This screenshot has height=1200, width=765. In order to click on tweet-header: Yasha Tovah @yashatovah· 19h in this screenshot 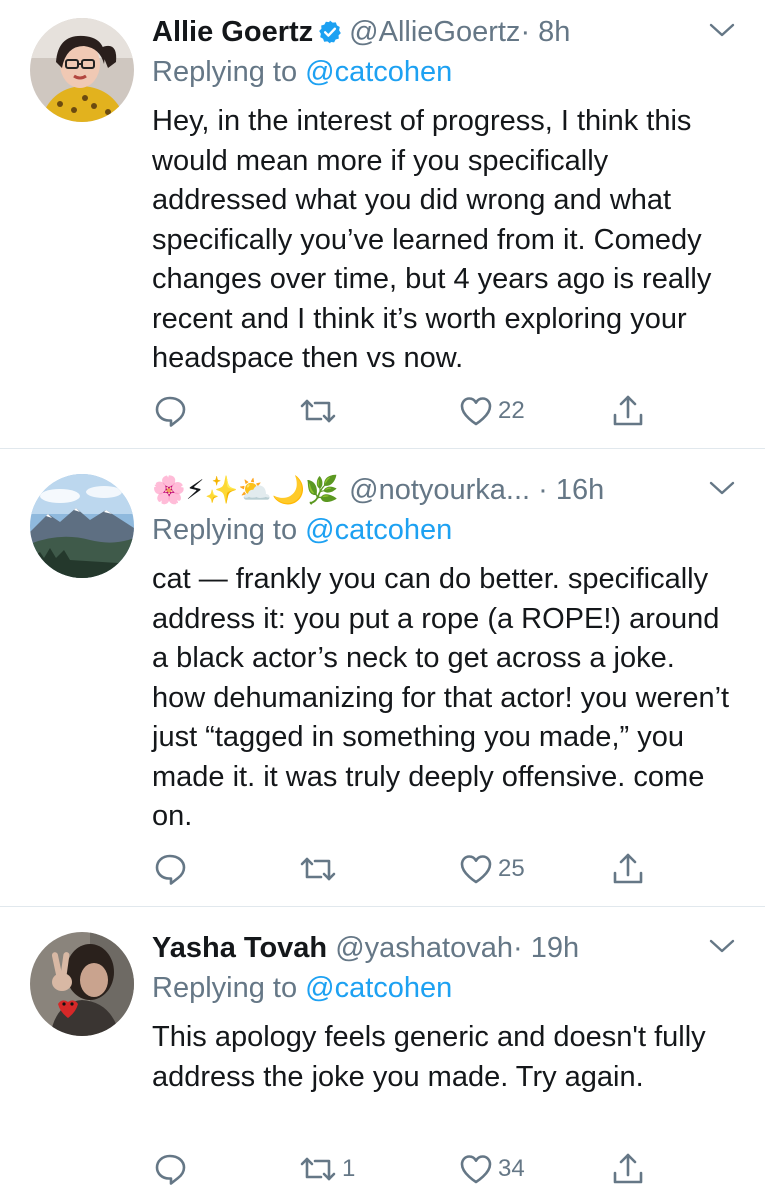, I will do `click(365, 948)`.